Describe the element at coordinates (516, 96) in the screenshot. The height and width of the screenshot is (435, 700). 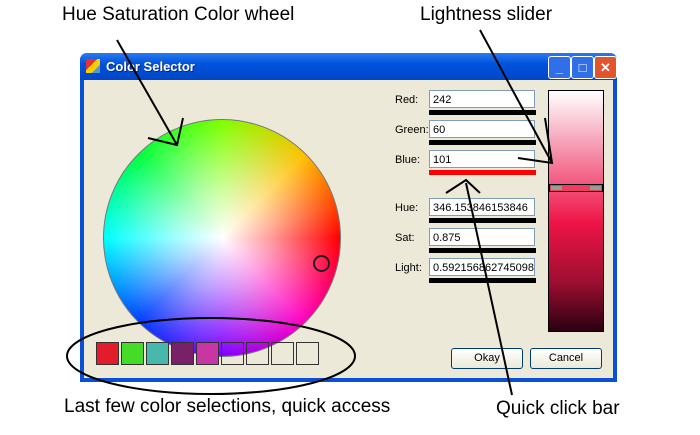
I see `slider-arrow` at that location.